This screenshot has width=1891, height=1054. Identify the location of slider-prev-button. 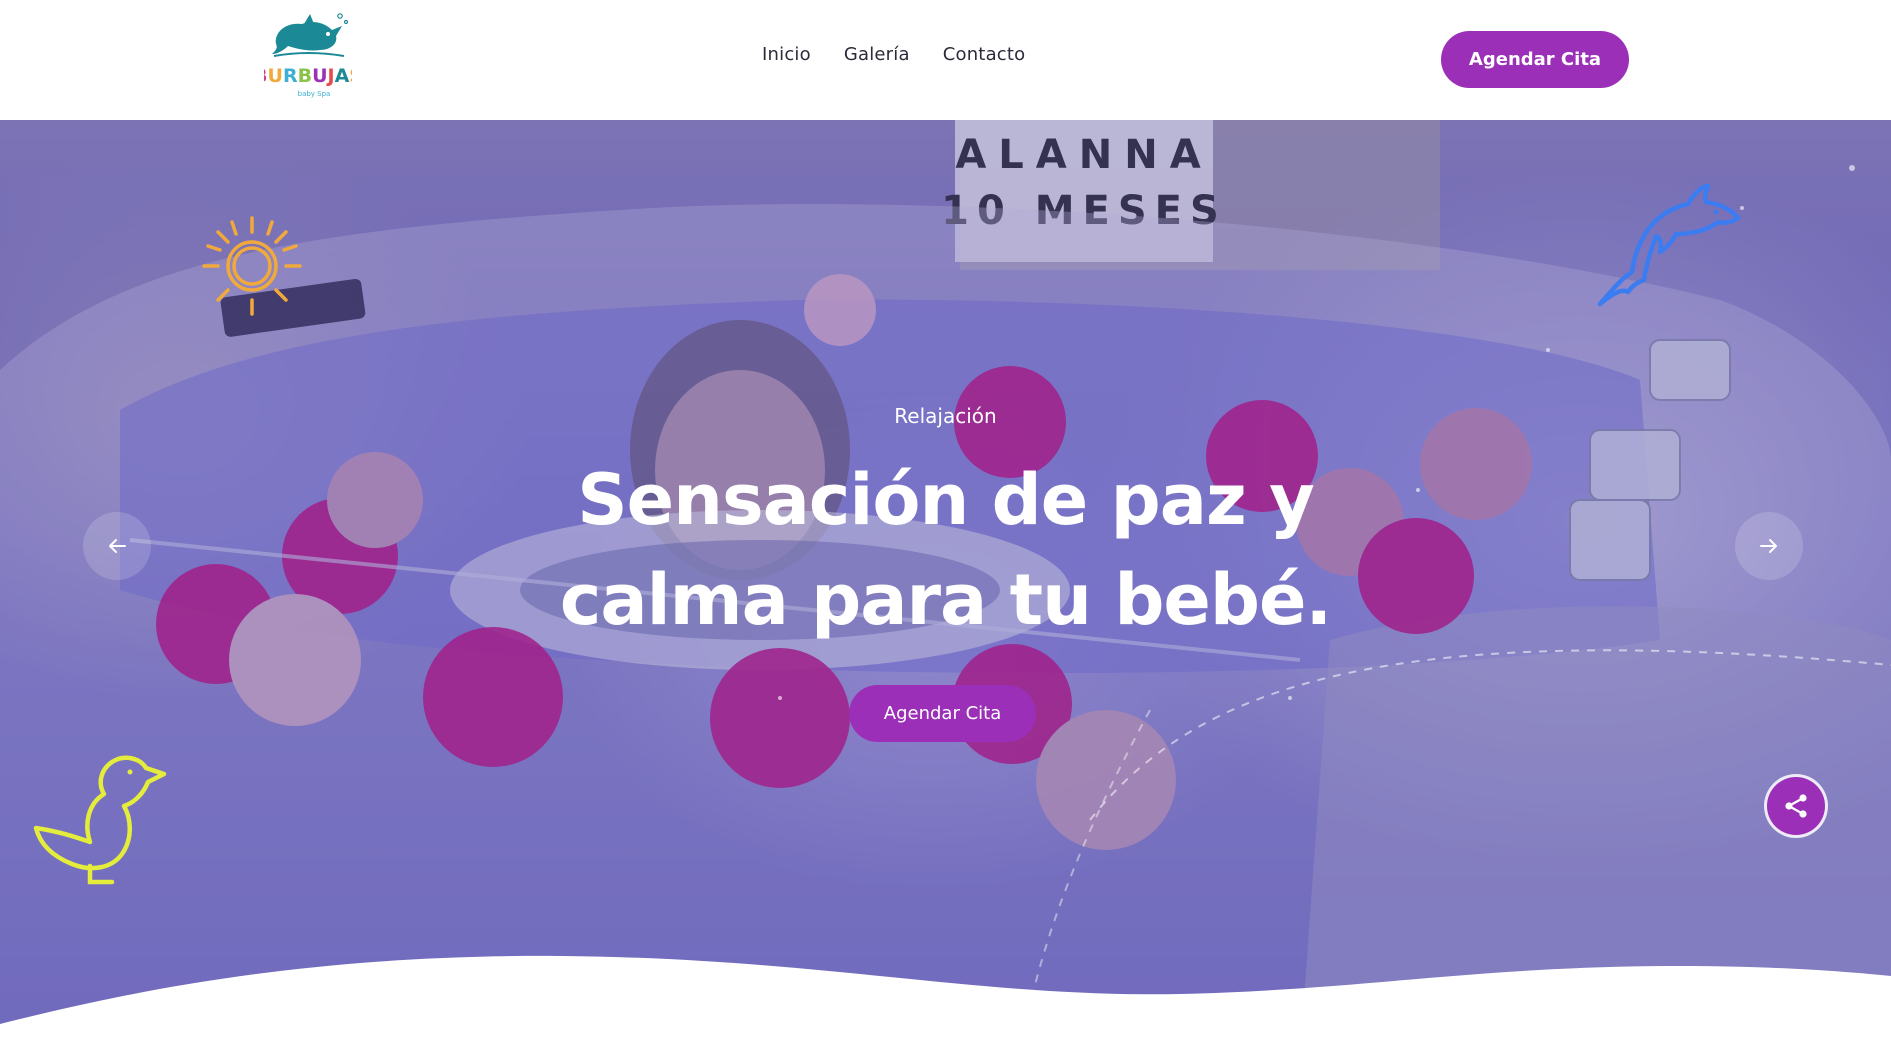
(117, 546).